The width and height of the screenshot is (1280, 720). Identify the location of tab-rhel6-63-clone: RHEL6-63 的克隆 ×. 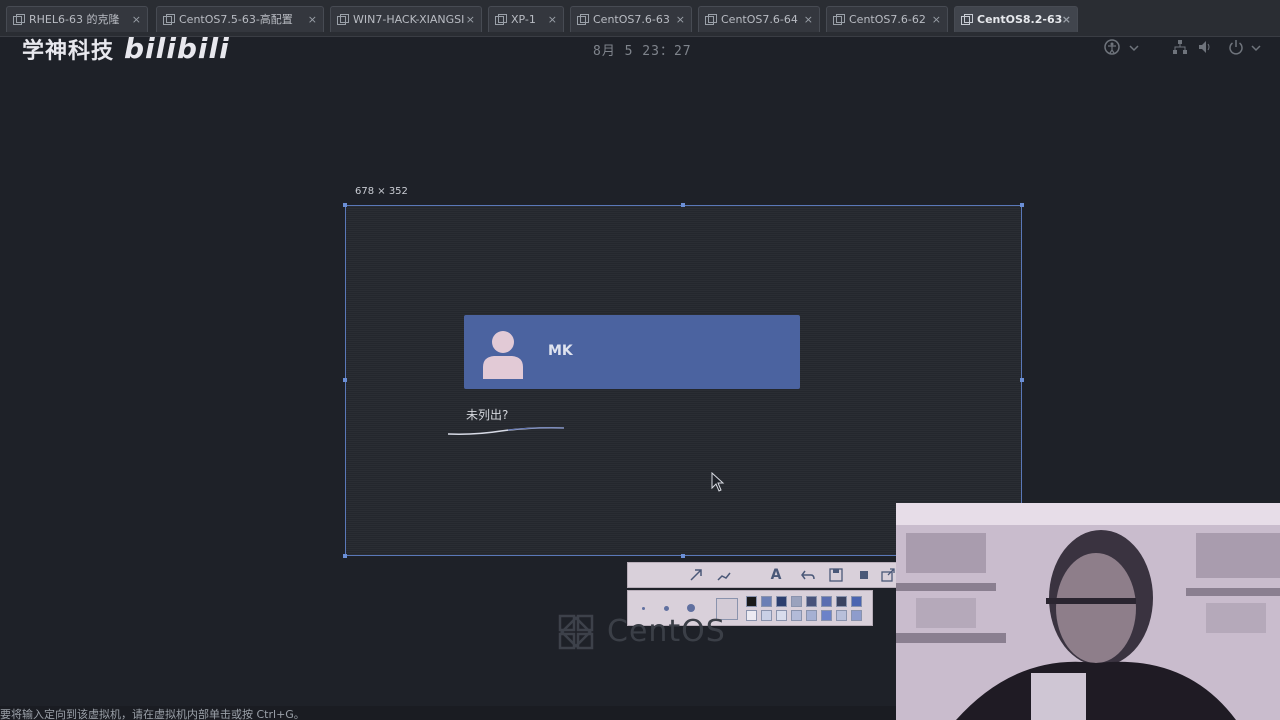
(77, 19).